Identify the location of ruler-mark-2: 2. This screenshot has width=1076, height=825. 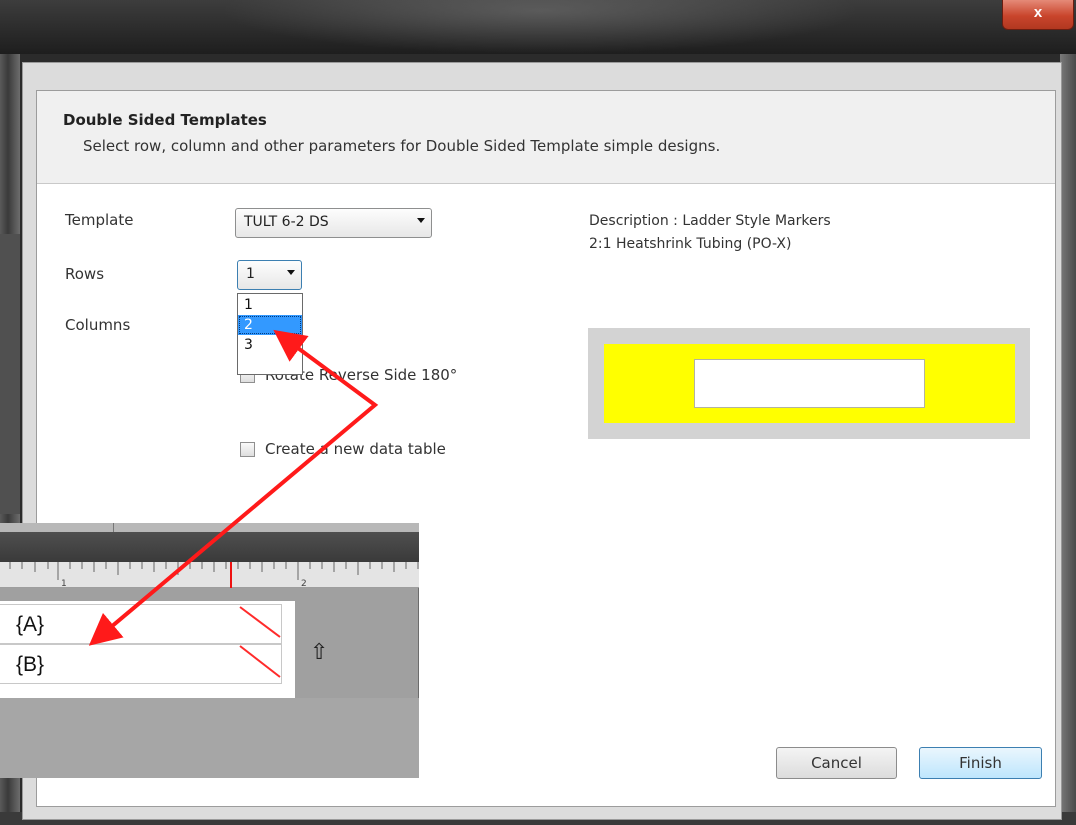
(304, 583).